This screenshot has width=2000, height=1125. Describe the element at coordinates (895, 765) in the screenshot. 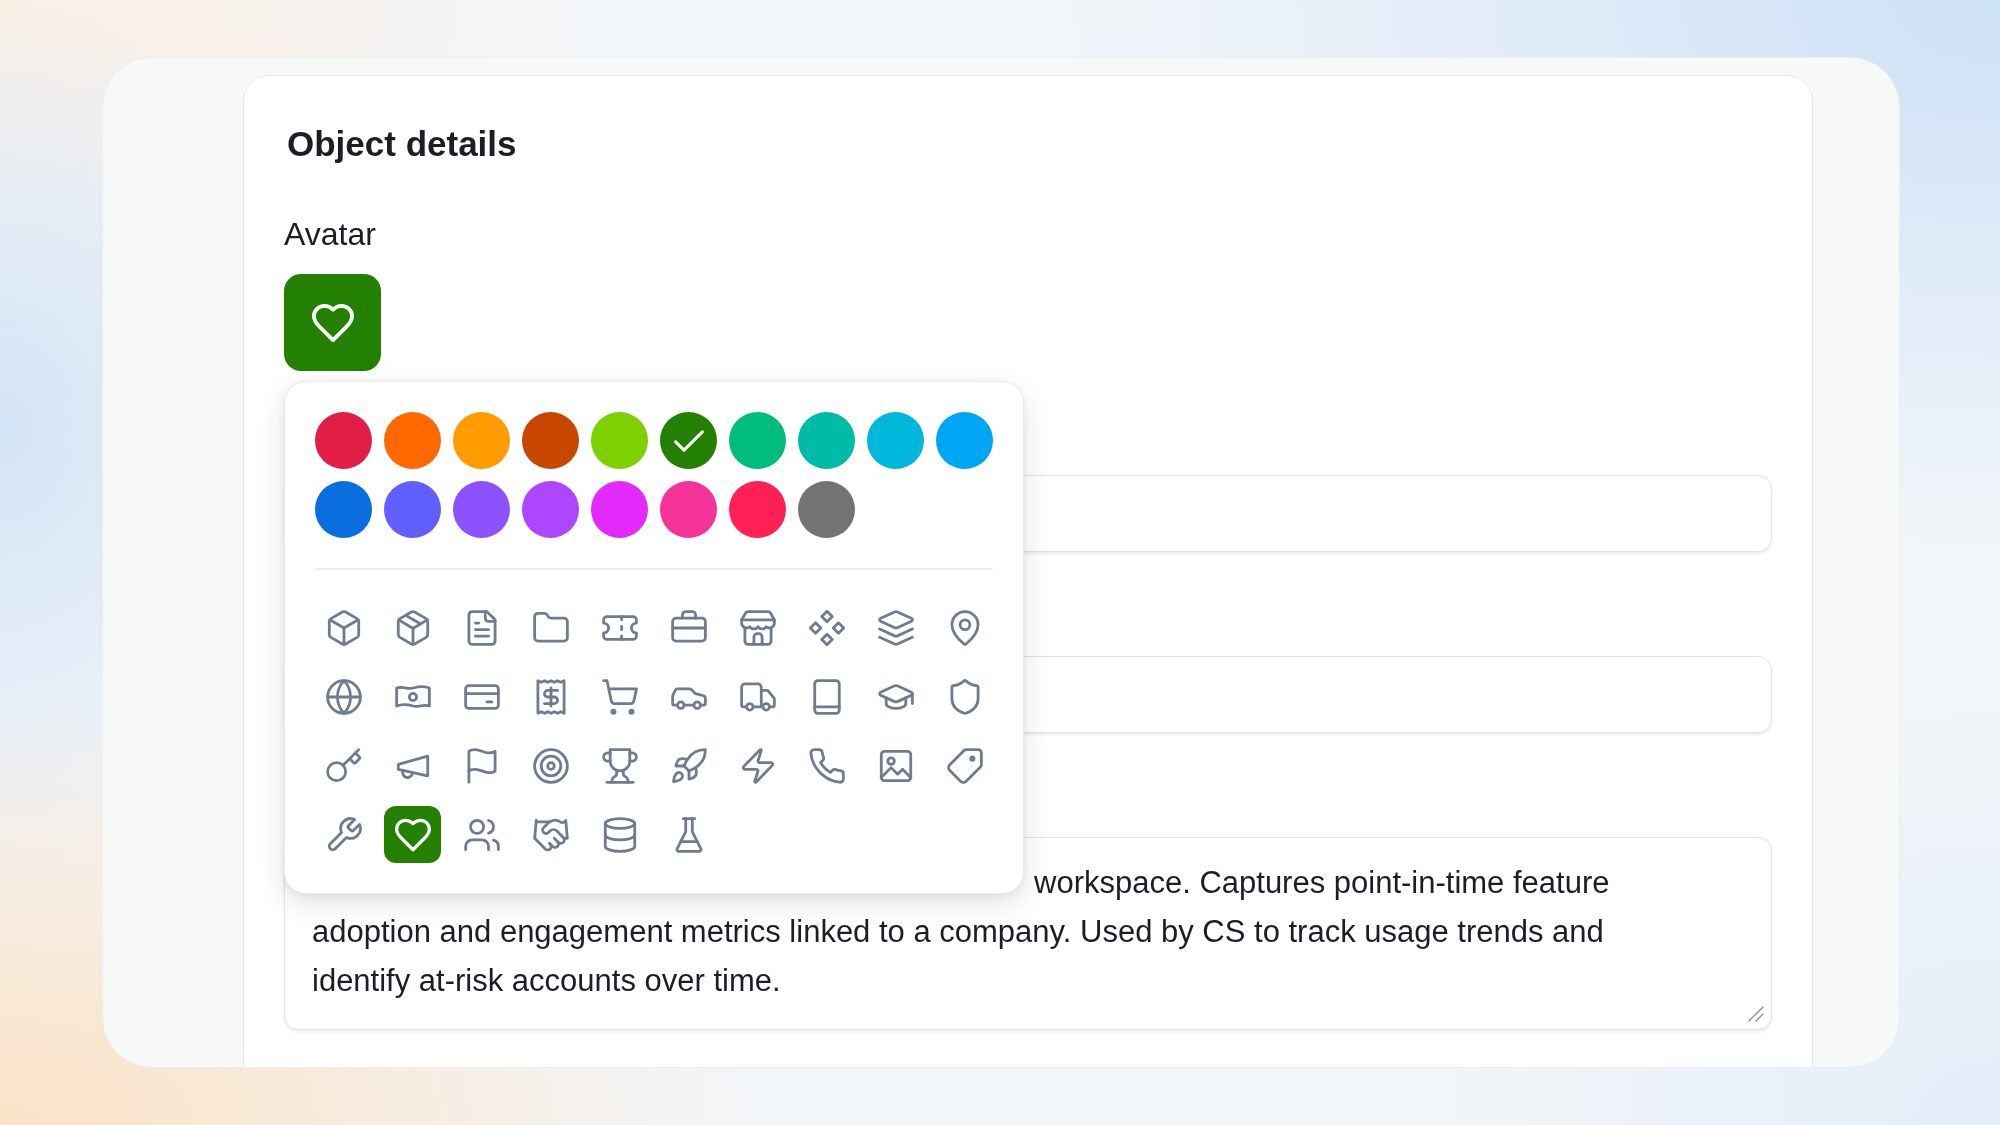

I see `image-icon` at that location.